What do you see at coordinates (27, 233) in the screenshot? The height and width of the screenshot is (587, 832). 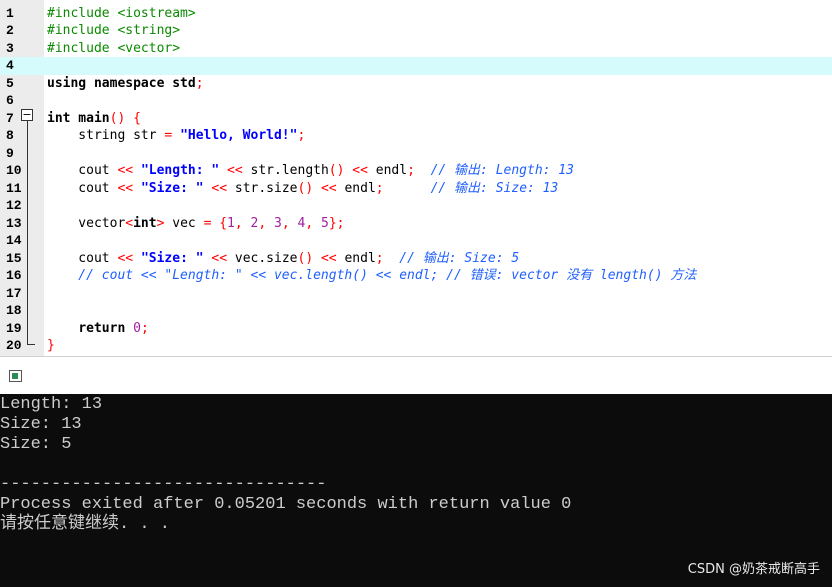 I see `fold-region-line` at bounding box center [27, 233].